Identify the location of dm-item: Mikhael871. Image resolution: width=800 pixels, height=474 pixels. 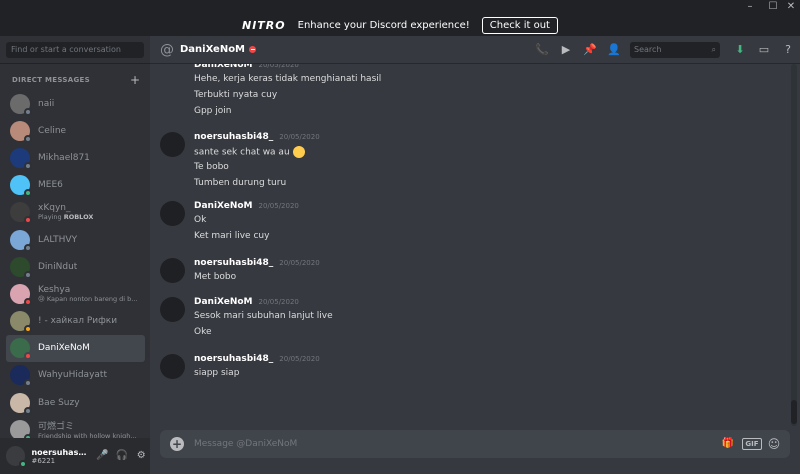
(75, 157).